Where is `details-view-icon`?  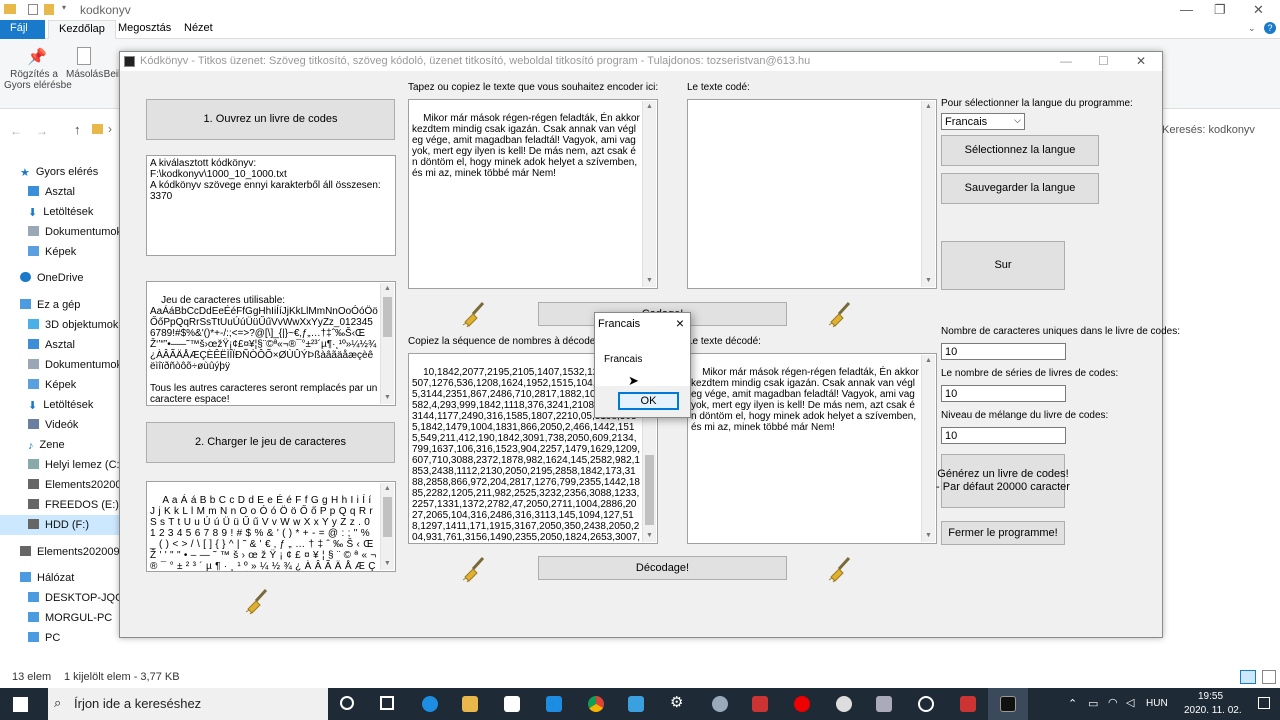
details-view-icon is located at coordinates (1248, 677).